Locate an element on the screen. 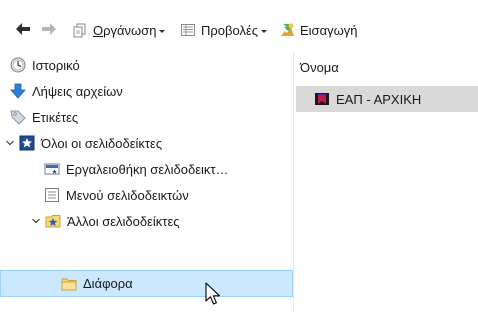  views-icon is located at coordinates (188, 30).